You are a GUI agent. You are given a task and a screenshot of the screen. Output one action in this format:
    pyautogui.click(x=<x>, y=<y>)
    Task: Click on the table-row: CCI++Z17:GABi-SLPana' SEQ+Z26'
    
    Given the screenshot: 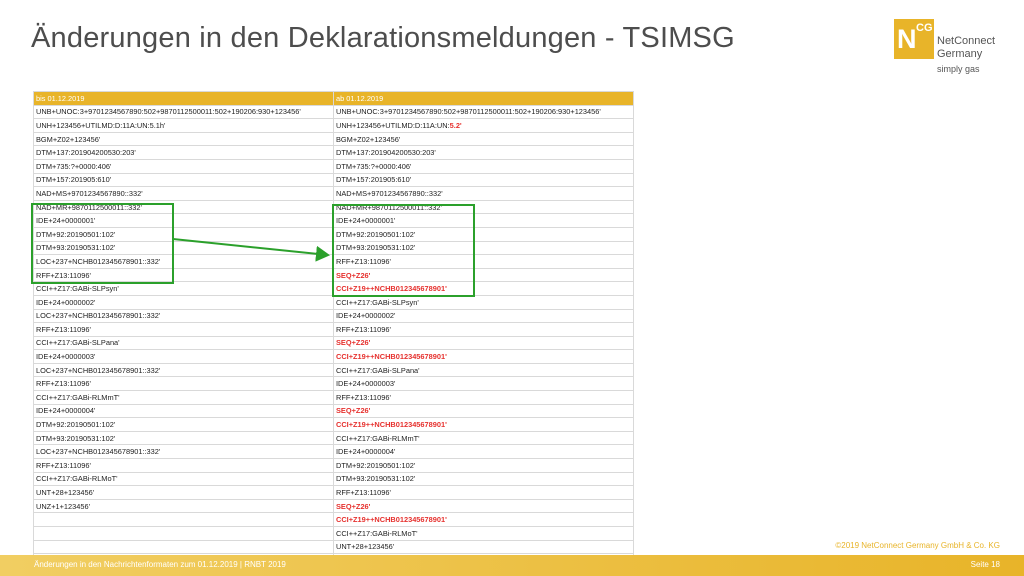 What is the action you would take?
    pyautogui.click(x=333, y=343)
    